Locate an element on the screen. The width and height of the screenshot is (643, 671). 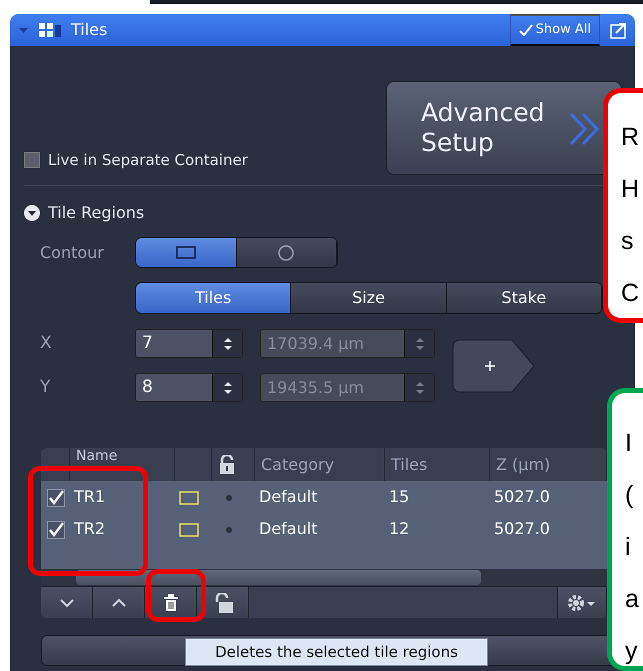
axis-label: X is located at coordinates (46, 343).